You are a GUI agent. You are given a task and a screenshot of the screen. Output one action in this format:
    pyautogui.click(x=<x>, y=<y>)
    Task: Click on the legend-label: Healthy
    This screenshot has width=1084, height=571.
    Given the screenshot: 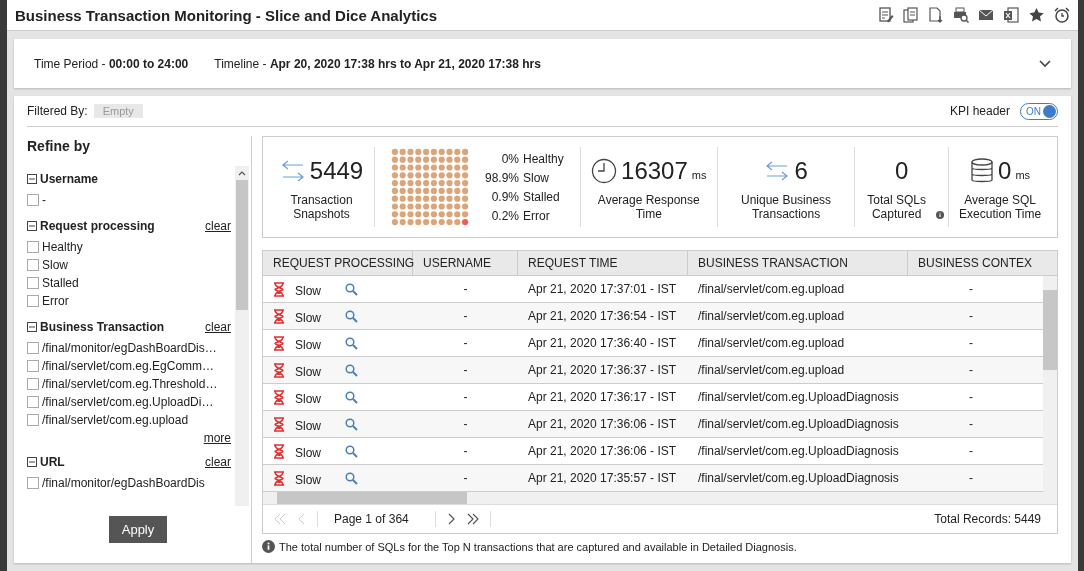 What is the action you would take?
    pyautogui.click(x=543, y=158)
    